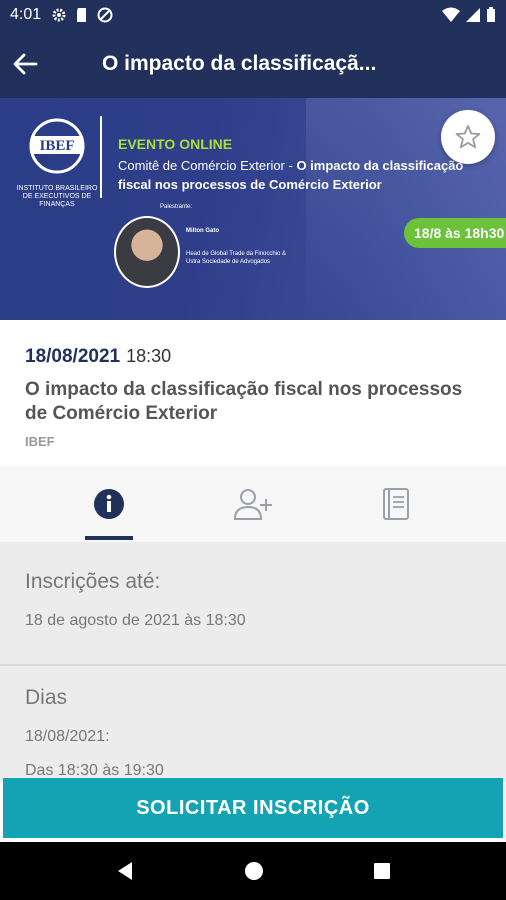 This screenshot has height=900, width=506. Describe the element at coordinates (67, 736) in the screenshot. I see `days-date: 18/08/2021:` at that location.